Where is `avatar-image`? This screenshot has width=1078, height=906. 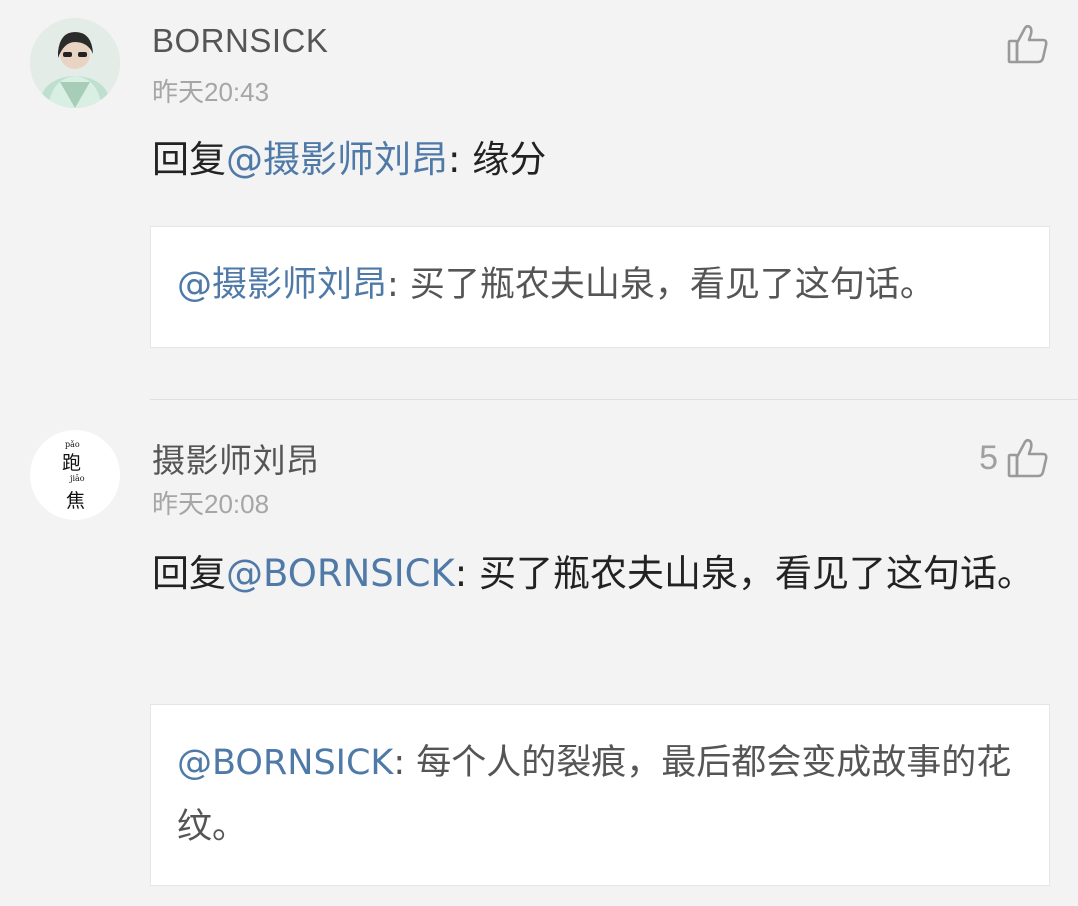
avatar-image is located at coordinates (75, 63).